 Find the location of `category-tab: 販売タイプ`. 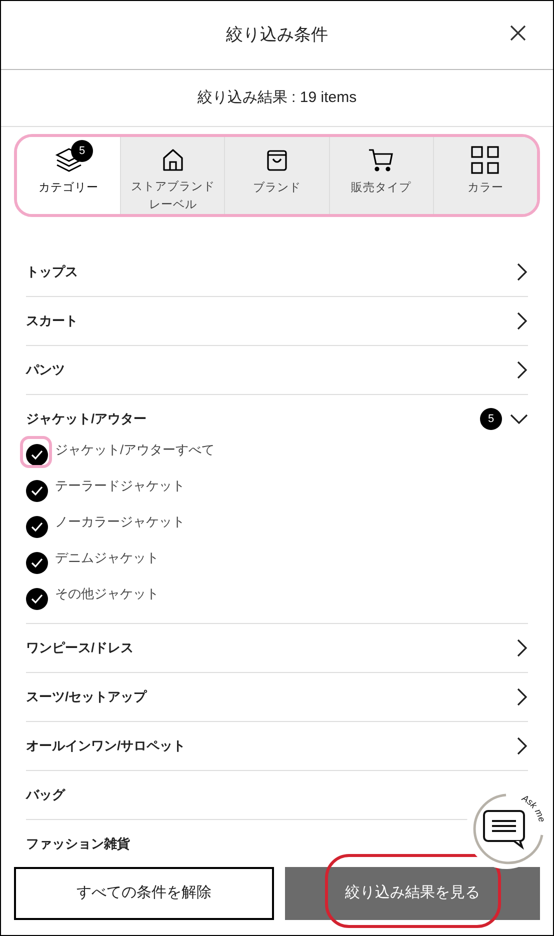

category-tab: 販売タイプ is located at coordinates (382, 175).